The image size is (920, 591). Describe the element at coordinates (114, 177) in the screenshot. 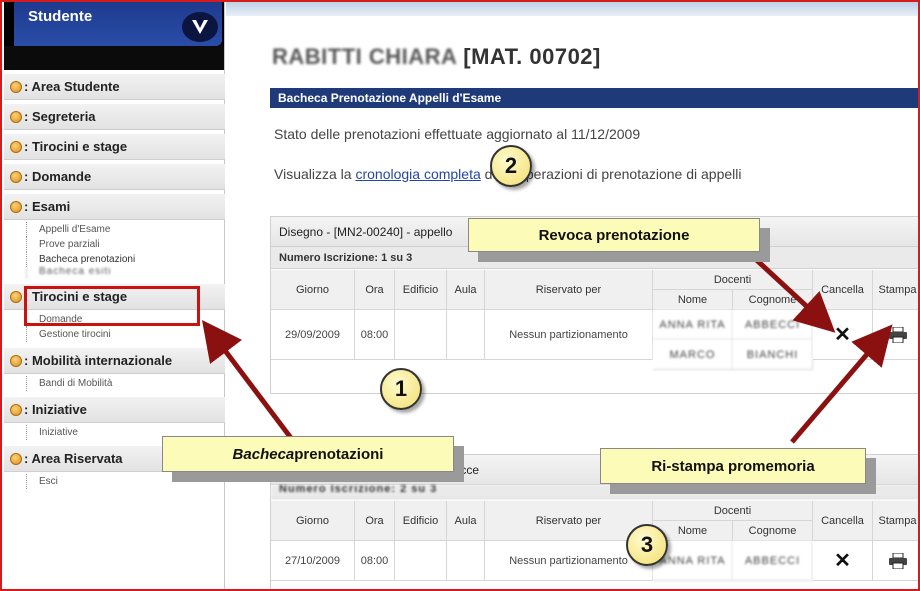

I see `menu-domande: : Domande` at that location.